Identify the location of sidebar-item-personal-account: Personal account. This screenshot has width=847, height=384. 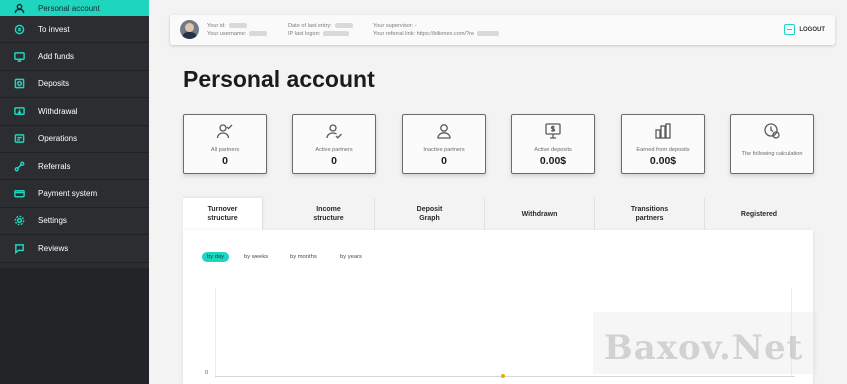
(74, 8).